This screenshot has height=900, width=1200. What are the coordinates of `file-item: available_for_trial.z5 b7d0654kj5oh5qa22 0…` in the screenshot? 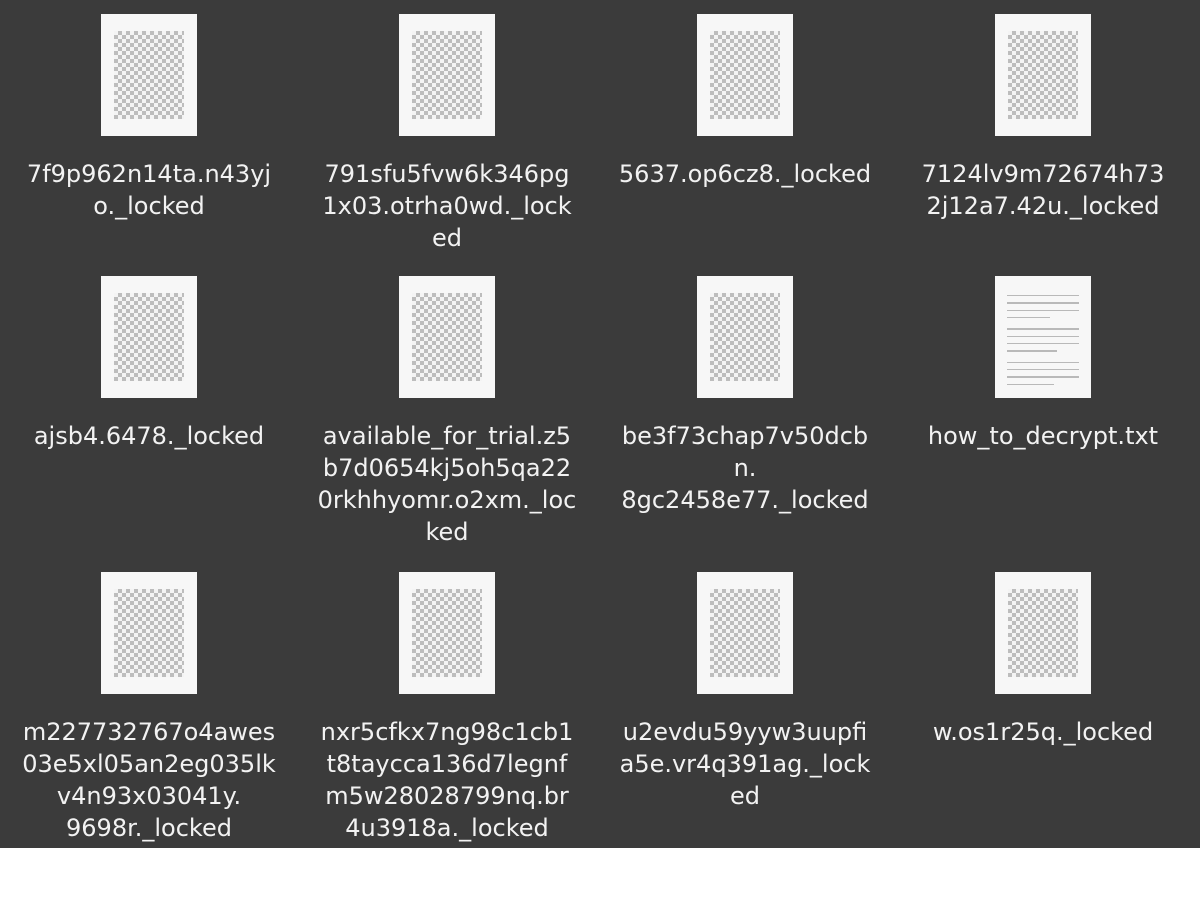 It's located at (447, 420).